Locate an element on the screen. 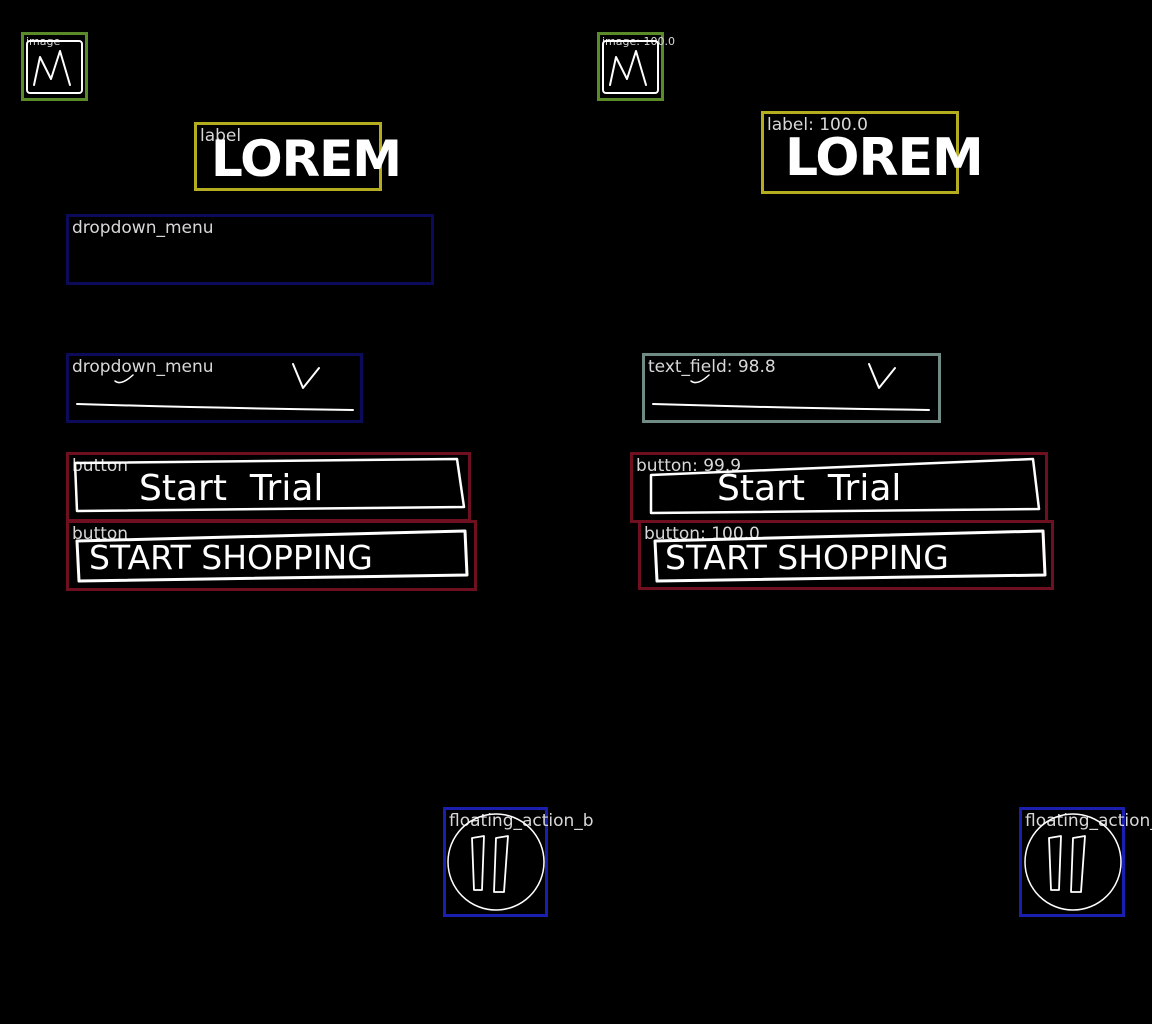 The image size is (1152, 1024). left-dropdown-1-tag: dropdown_menu is located at coordinates (143, 228).